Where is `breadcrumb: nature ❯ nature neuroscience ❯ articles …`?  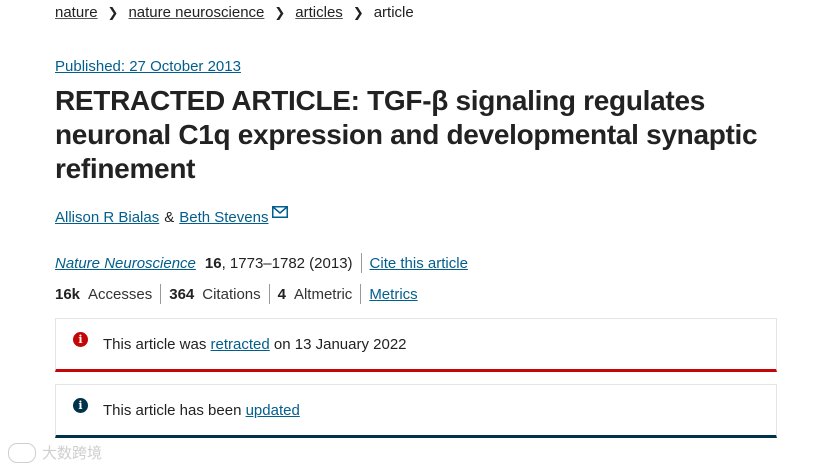
breadcrumb: nature ❯ nature neuroscience ❯ articles … is located at coordinates (234, 12).